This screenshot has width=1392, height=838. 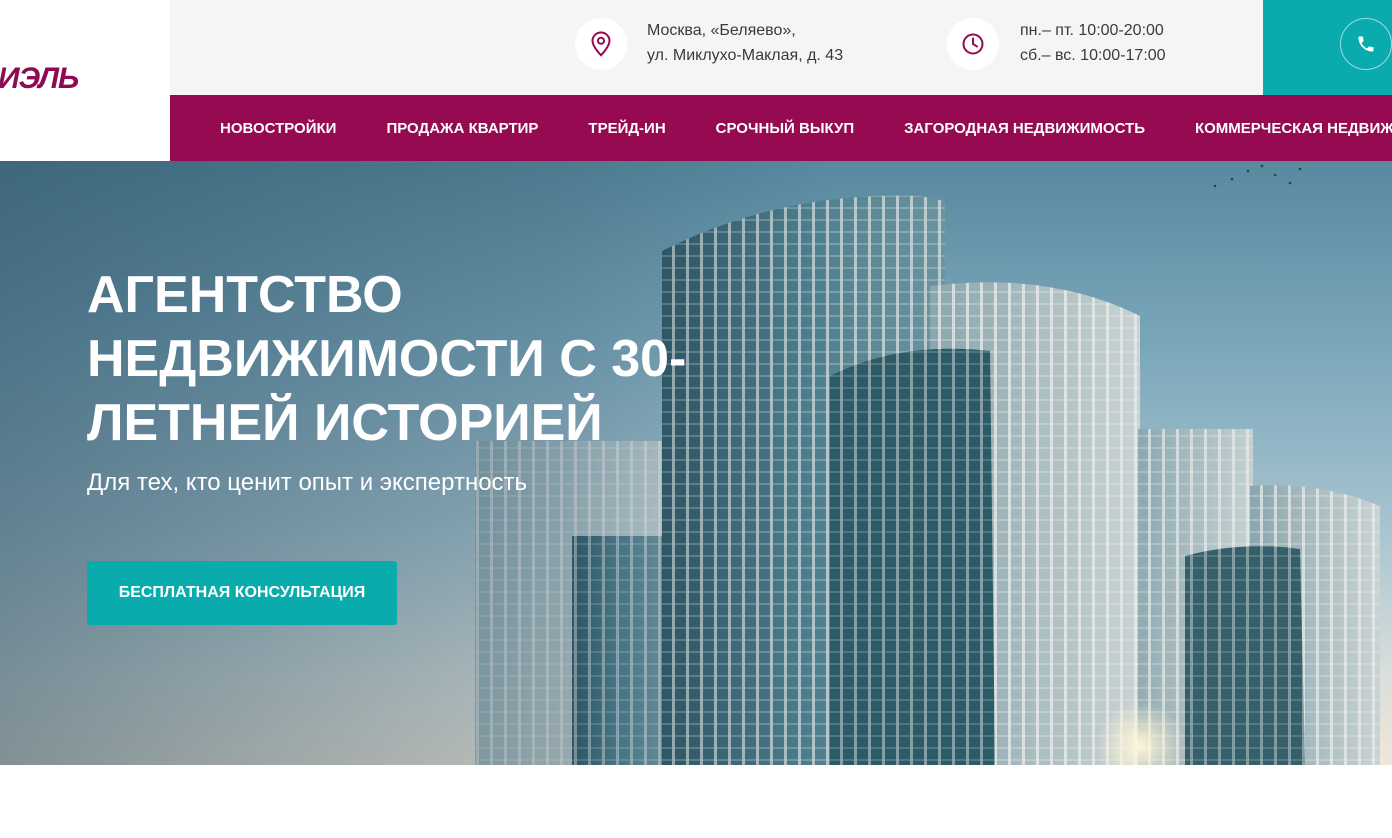 I want to click on phone-icon, so click(x=1366, y=44).